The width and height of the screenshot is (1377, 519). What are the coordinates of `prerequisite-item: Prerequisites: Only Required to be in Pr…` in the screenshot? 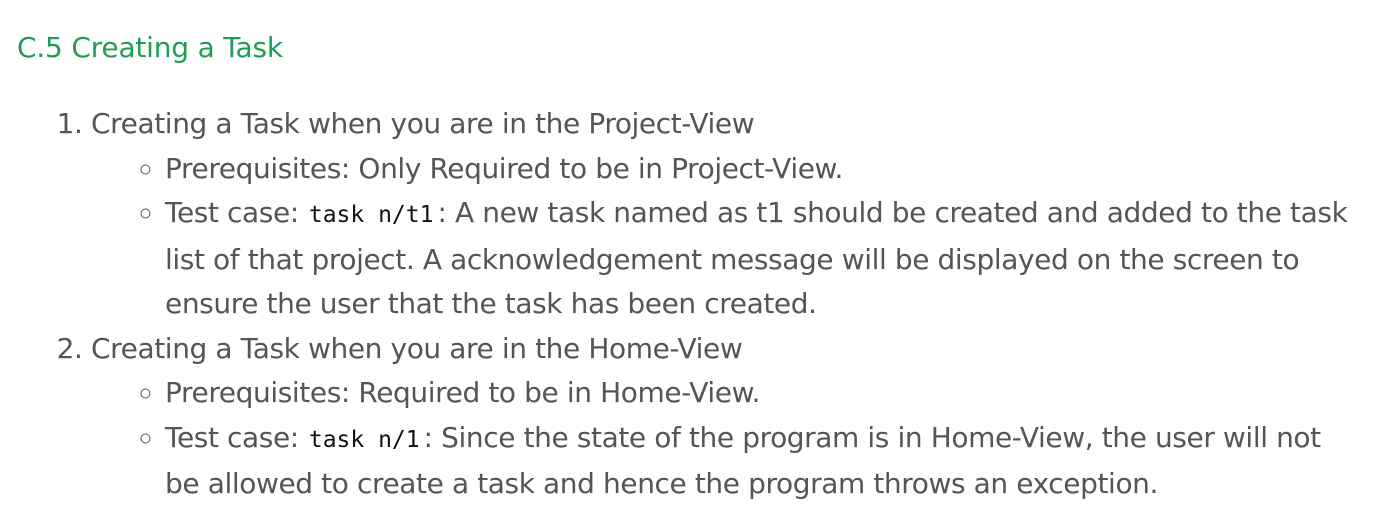 It's located at (760, 169).